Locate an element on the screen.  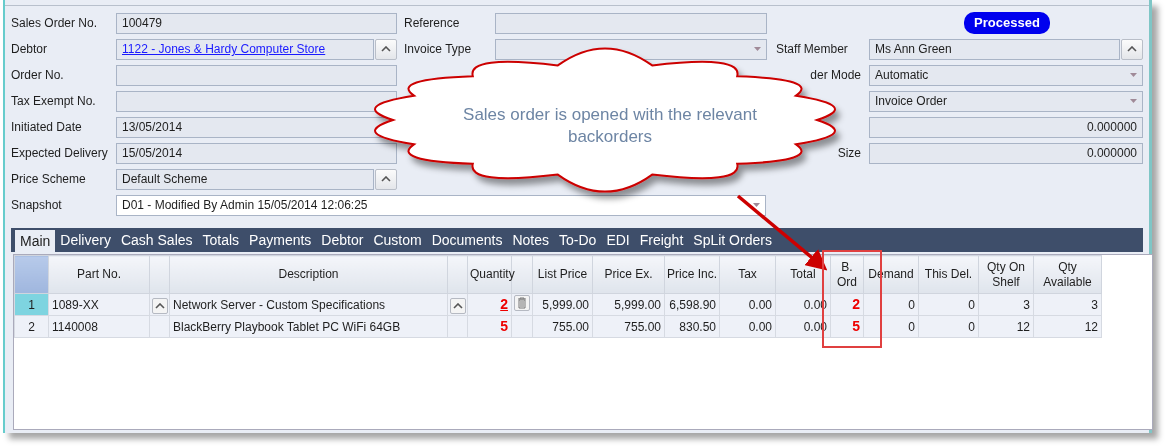
row-number: 1 is located at coordinates (31, 304).